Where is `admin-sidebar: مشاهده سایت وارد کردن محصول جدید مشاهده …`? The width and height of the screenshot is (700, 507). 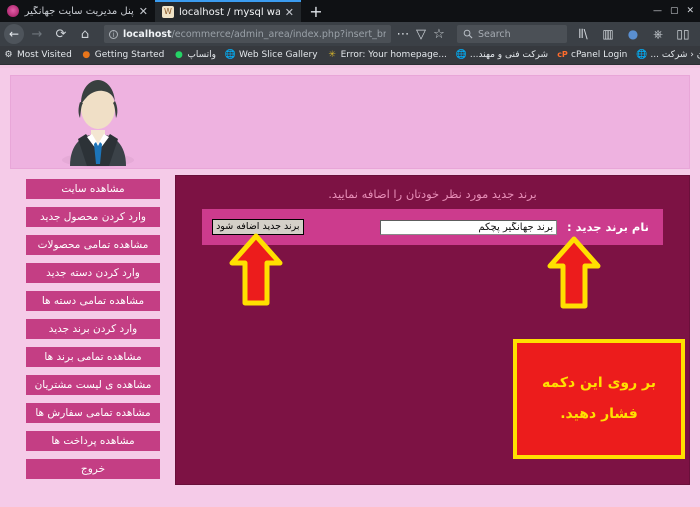 admin-sidebar: مشاهده سایت وارد کردن محصول جدید مشاهده … is located at coordinates (93, 330).